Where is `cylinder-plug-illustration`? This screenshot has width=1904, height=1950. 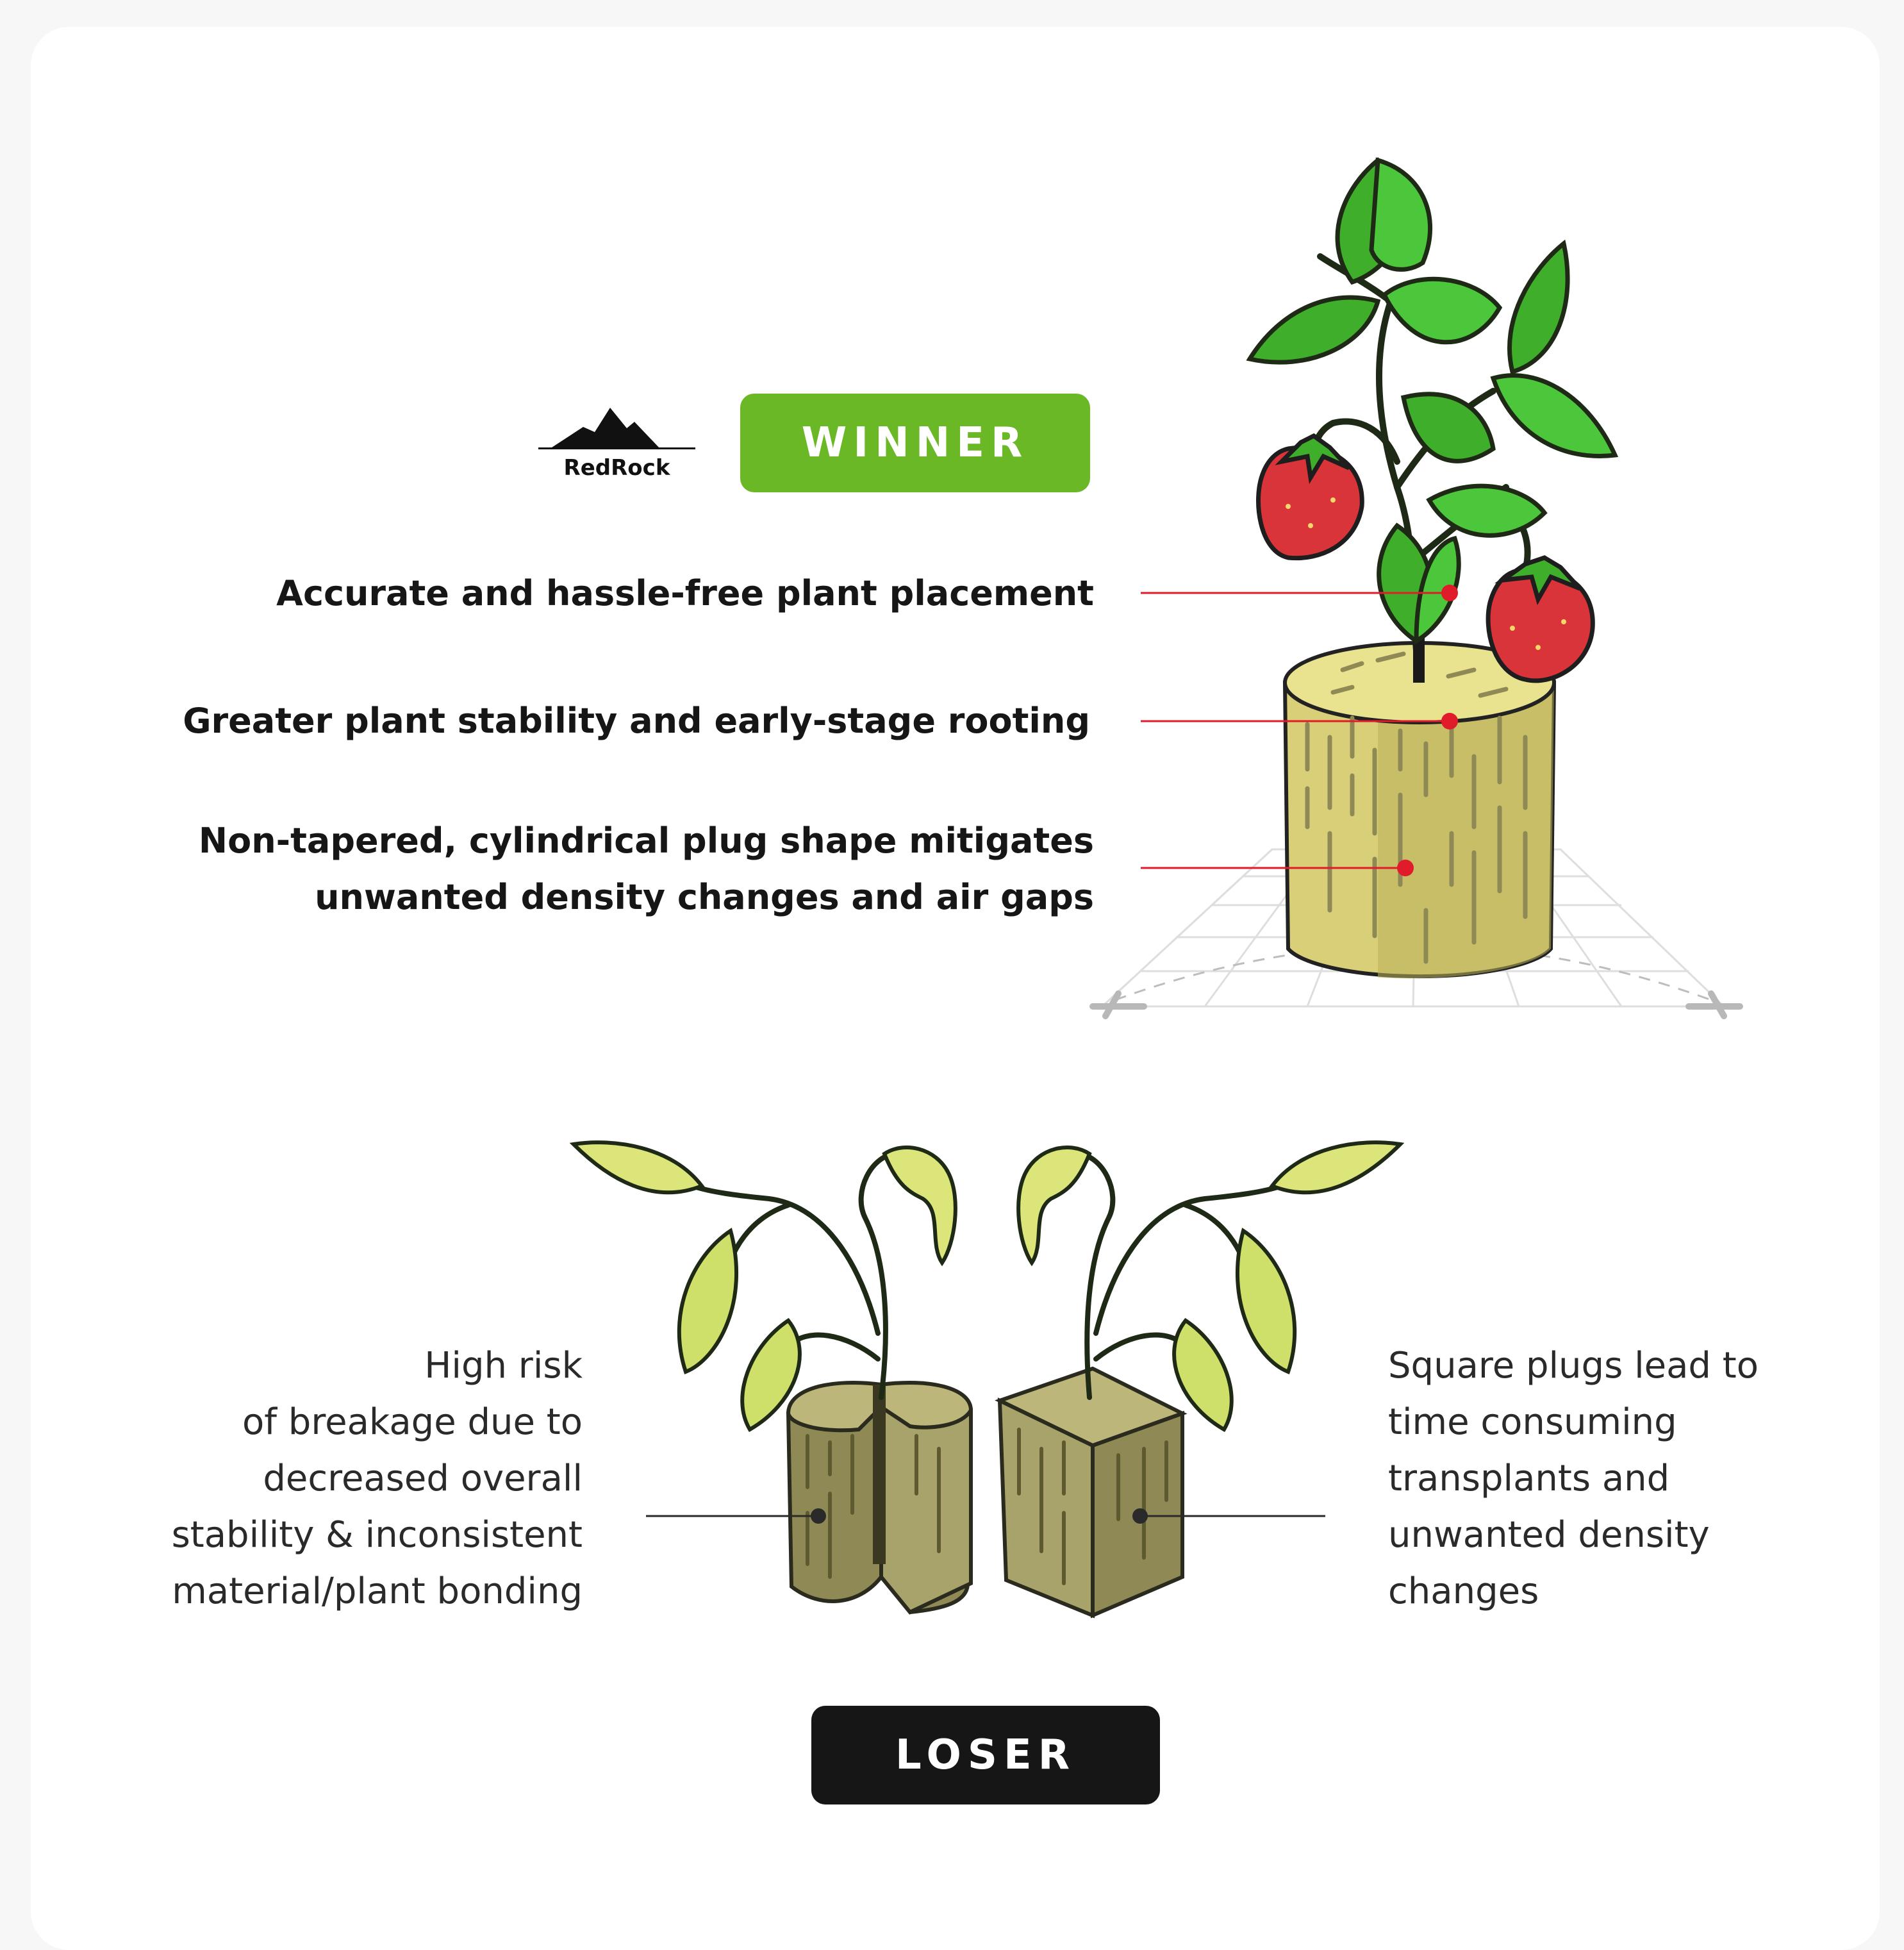 cylinder-plug-illustration is located at coordinates (1420, 810).